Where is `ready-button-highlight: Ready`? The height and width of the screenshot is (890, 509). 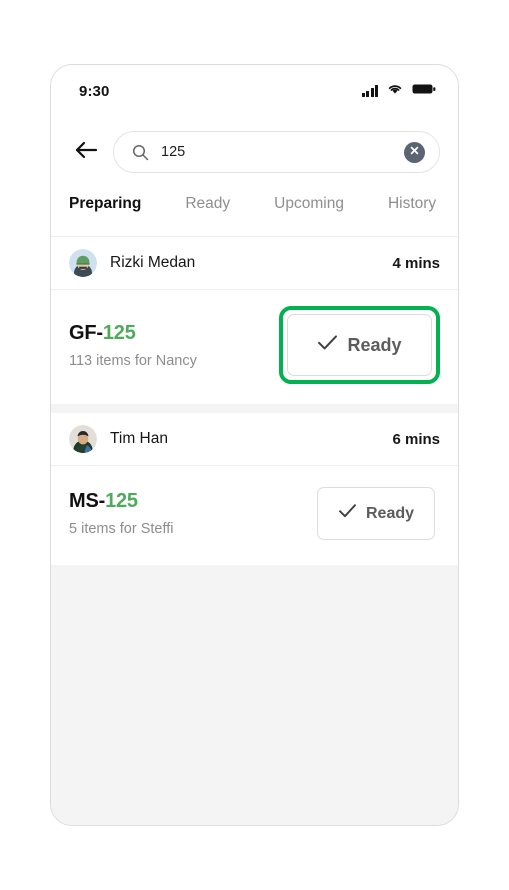 ready-button-highlight: Ready is located at coordinates (359, 345).